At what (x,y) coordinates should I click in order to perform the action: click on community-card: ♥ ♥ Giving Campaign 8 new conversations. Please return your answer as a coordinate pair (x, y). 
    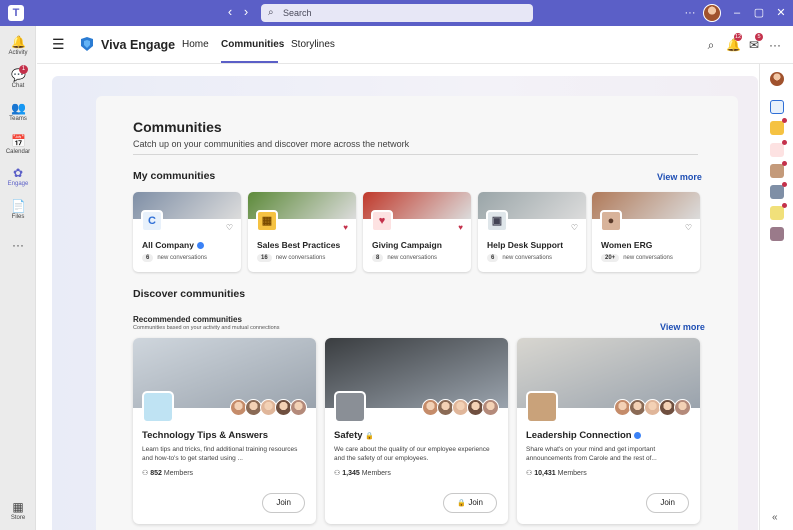
    Looking at the image, I should click on (417, 232).